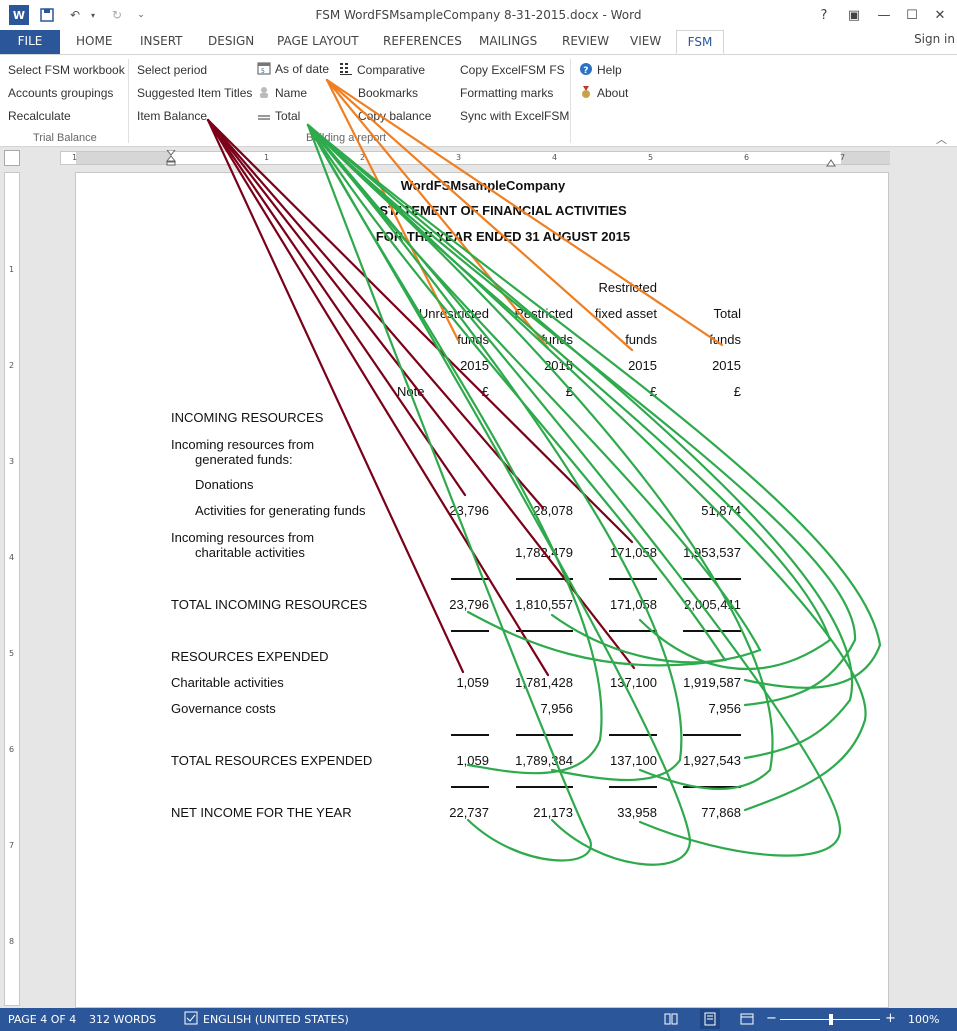  Describe the element at coordinates (247, 417) in the screenshot. I see `section-heading-incoming: INCOMING RESOURCES` at that location.